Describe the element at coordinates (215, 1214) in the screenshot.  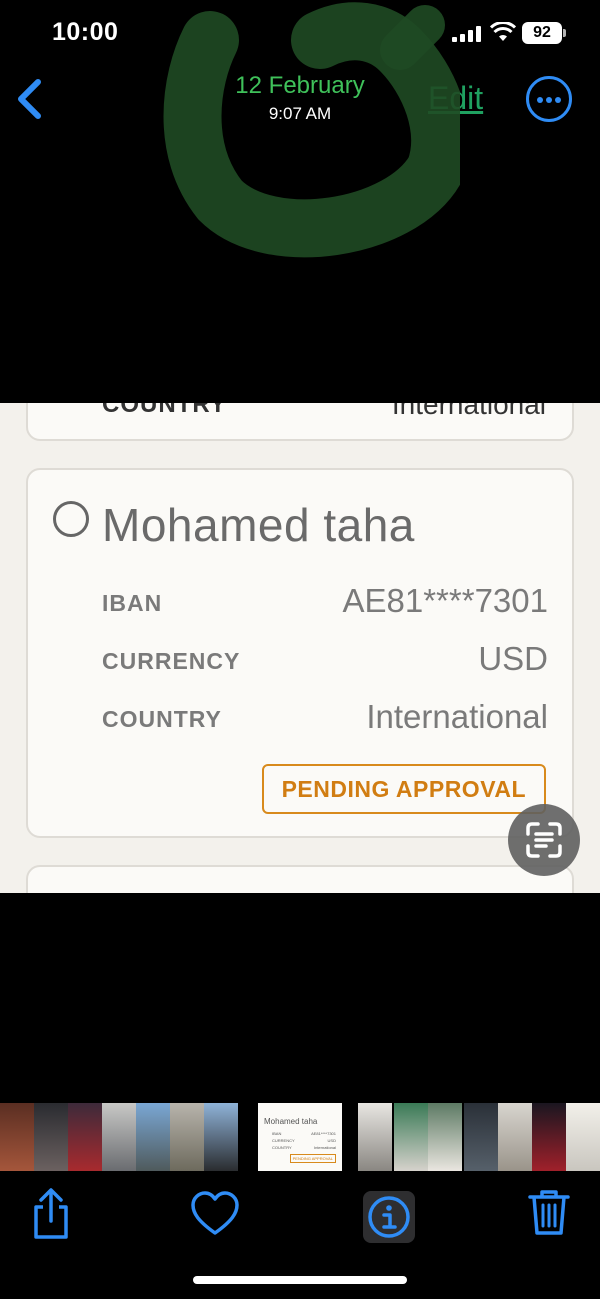
I see `heart-icon` at that location.